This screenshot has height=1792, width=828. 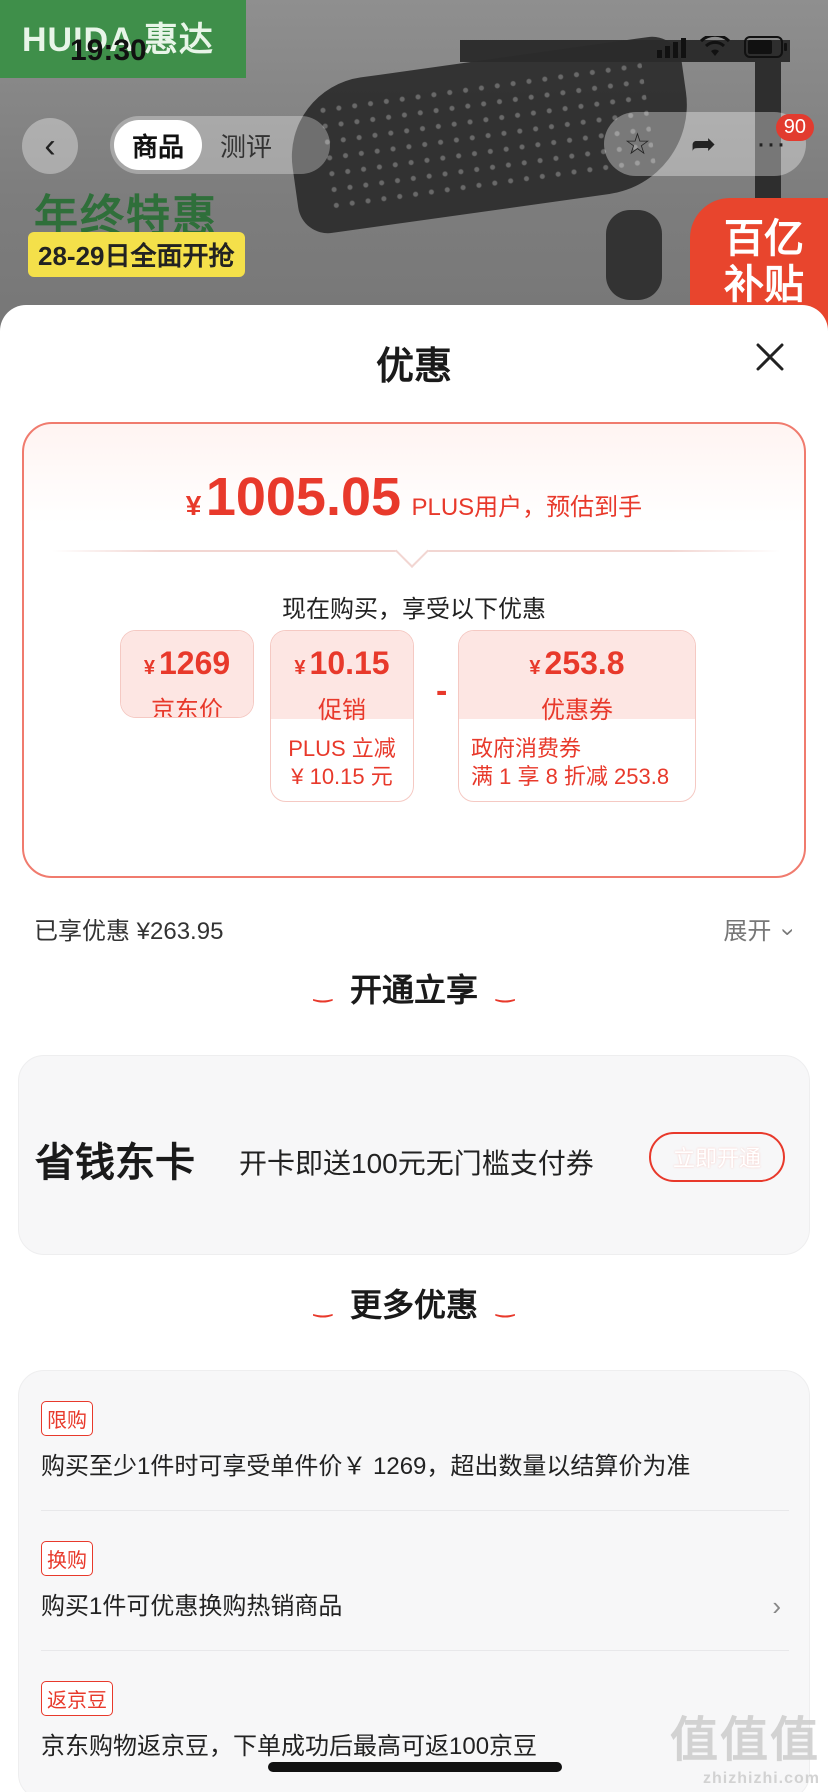 I want to click on coupon-detail-2: 满 1 享 8 折减 253.8, so click(x=570, y=776).